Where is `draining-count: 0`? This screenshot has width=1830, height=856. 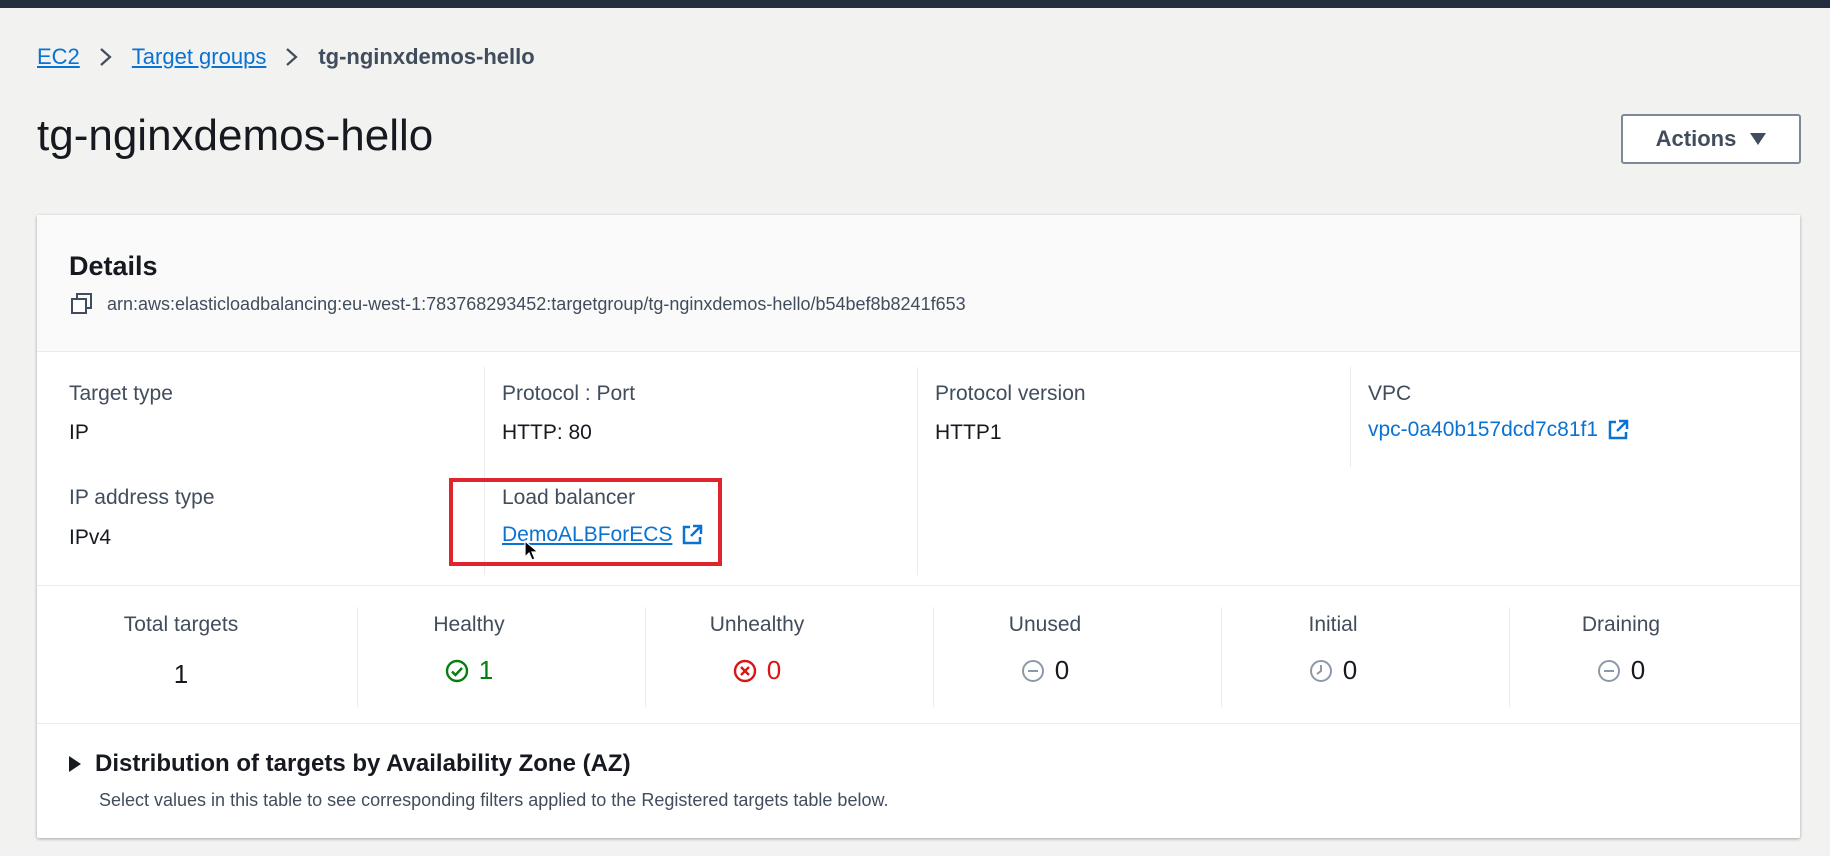
draining-count: 0 is located at coordinates (1638, 670).